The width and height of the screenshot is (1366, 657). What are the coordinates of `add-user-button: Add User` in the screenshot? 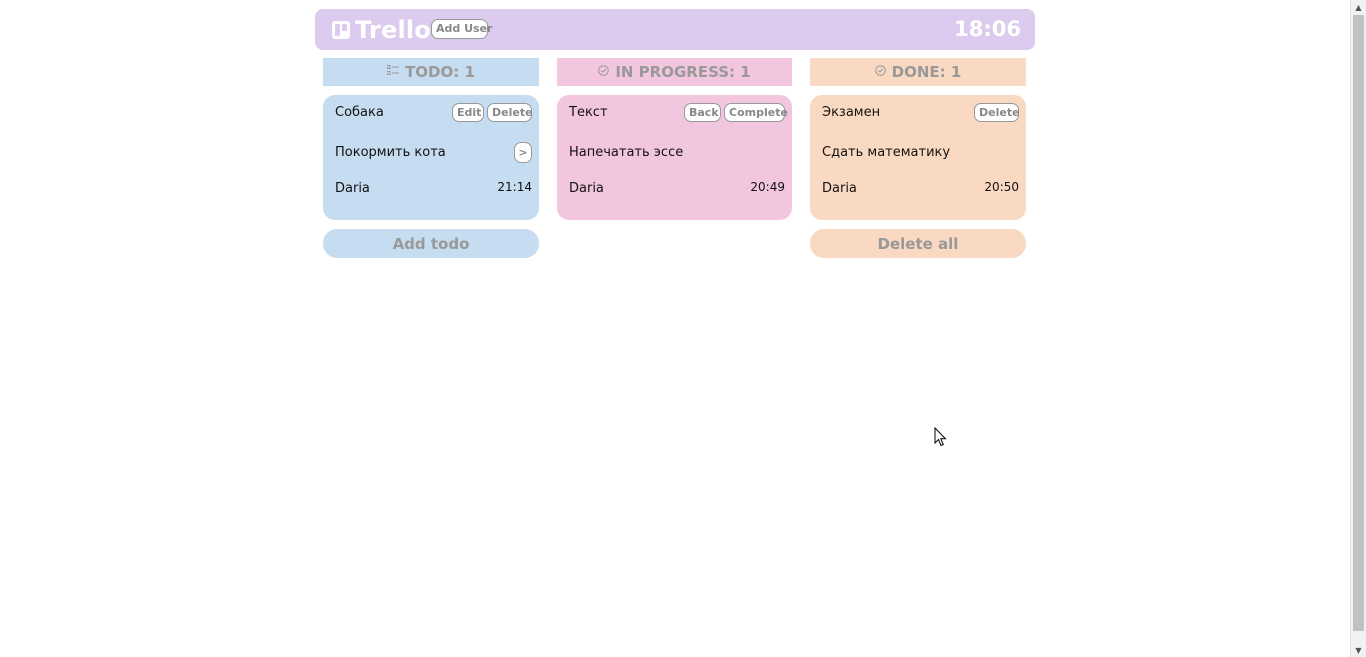 It's located at (461, 29).